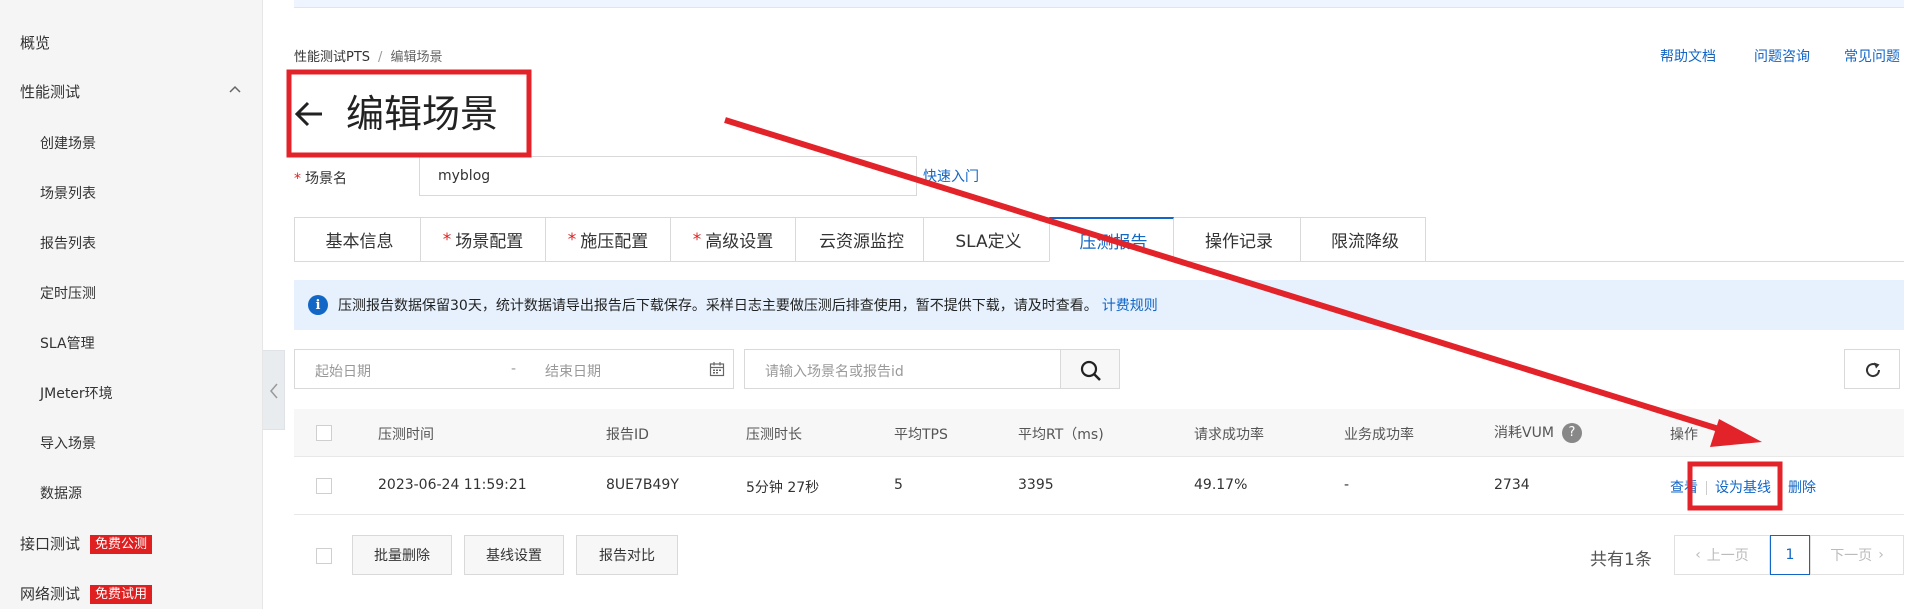 The height and width of the screenshot is (609, 1920). Describe the element at coordinates (309, 114) in the screenshot. I see `back-arrow-icon` at that location.